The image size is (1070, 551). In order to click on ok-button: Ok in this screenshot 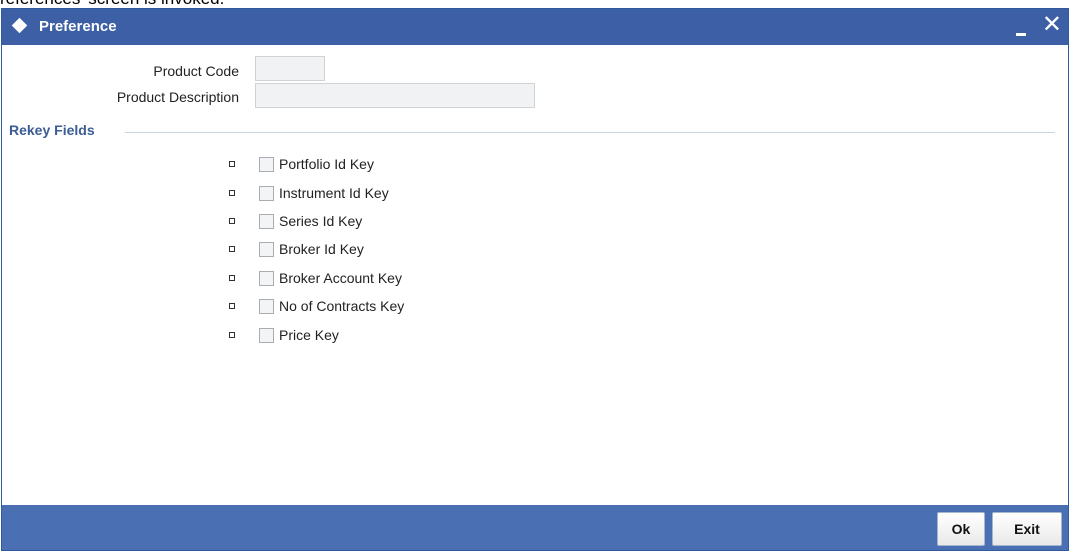, I will do `click(961, 529)`.